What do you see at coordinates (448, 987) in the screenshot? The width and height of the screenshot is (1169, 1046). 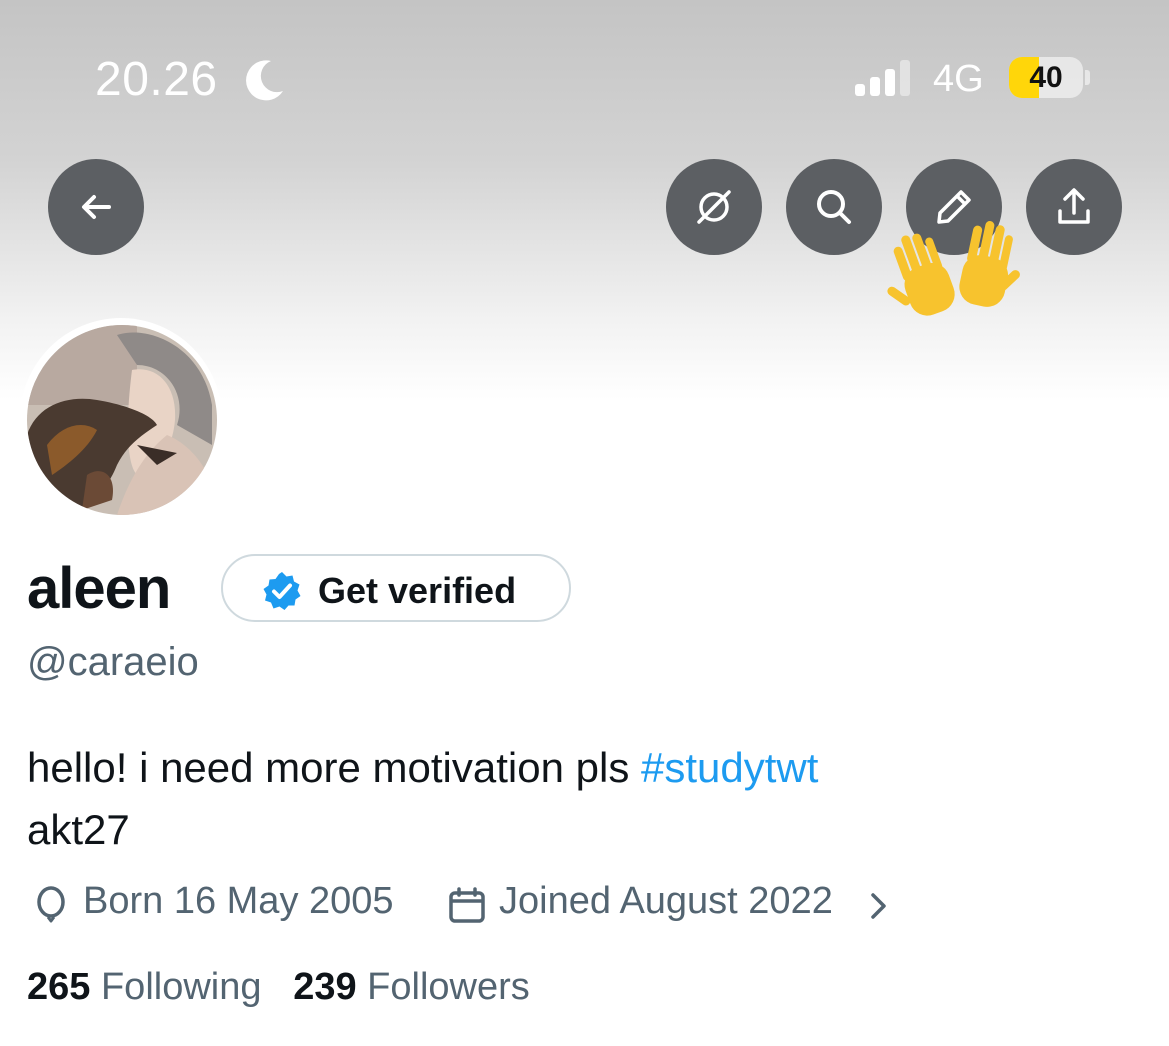 I see `followers-label: Followers` at bounding box center [448, 987].